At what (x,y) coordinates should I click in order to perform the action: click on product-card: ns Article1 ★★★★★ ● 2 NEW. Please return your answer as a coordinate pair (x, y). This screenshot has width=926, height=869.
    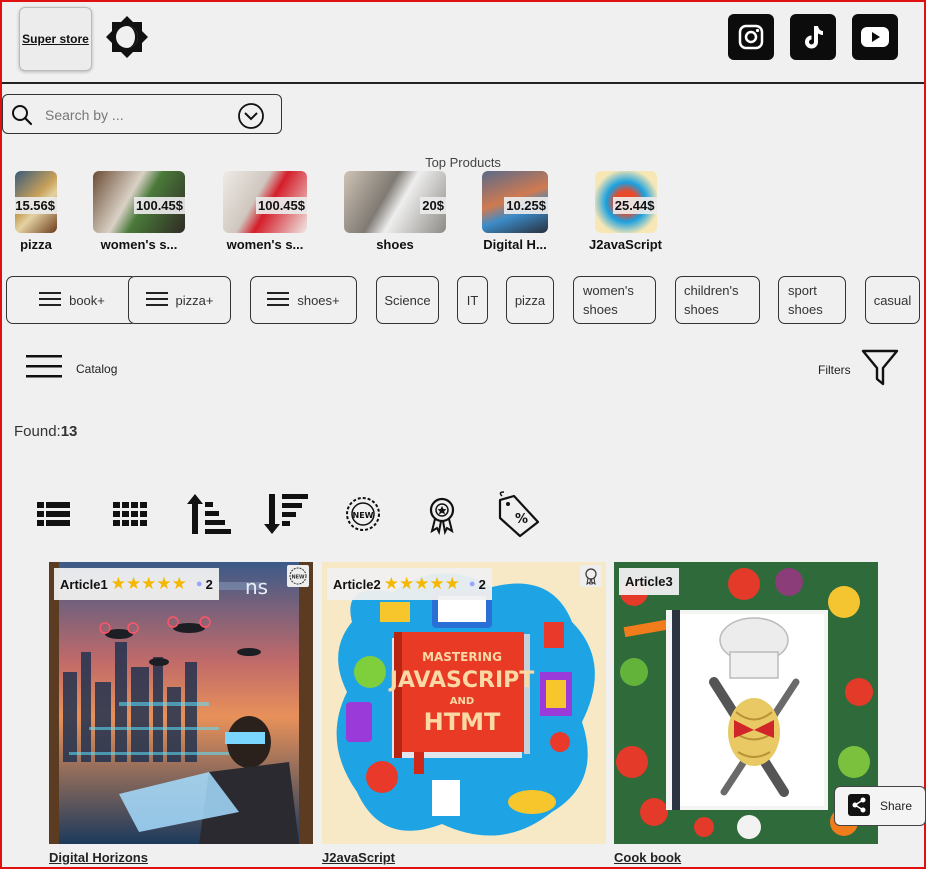
    Looking at the image, I should click on (181, 703).